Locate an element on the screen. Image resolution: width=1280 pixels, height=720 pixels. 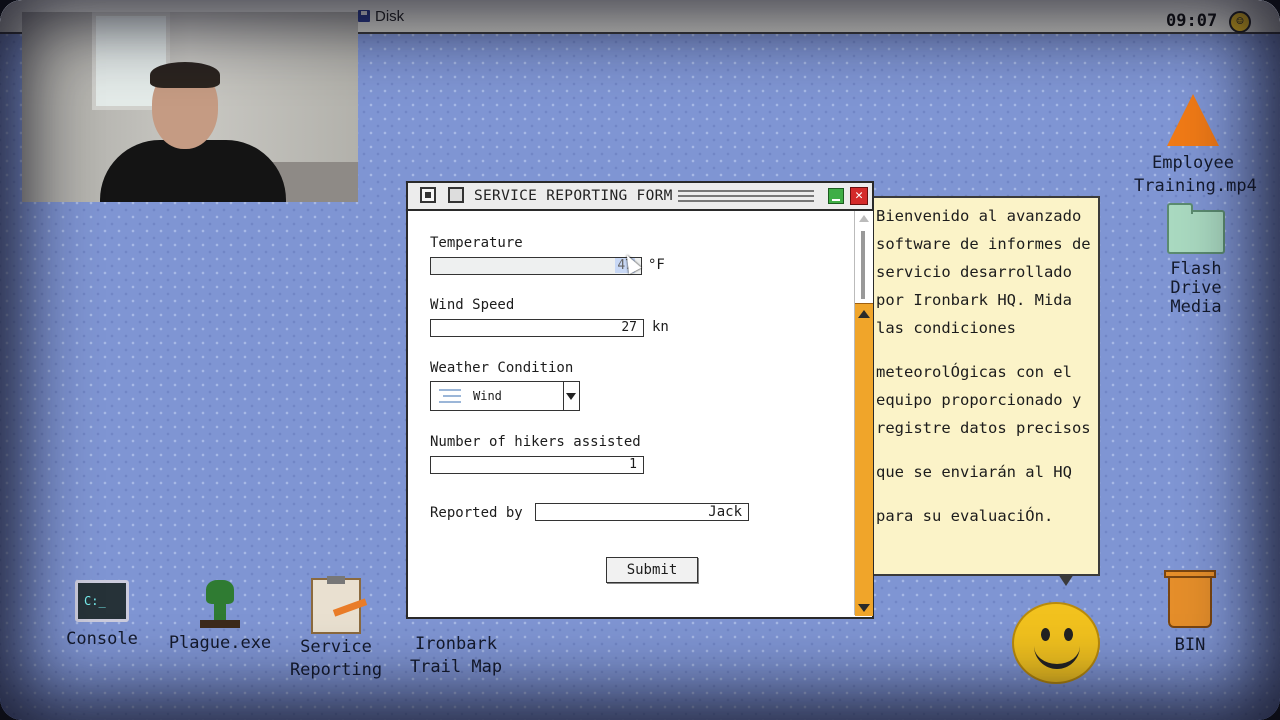
assistant-smiley-icon is located at coordinates (1056, 643).